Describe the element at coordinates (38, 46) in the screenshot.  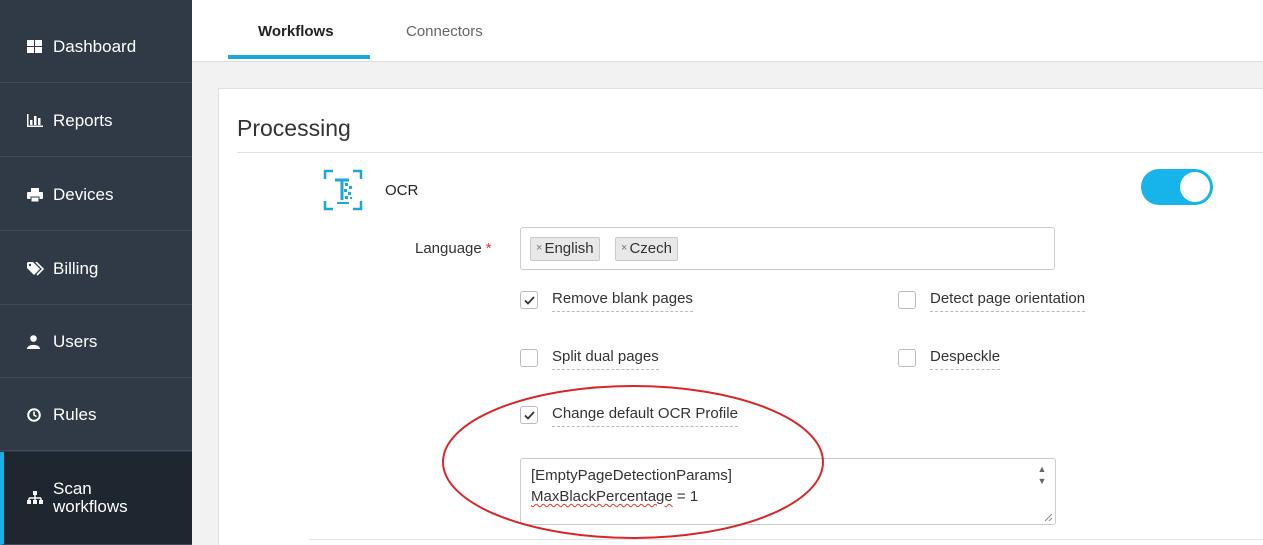
I see `grid-icon` at that location.